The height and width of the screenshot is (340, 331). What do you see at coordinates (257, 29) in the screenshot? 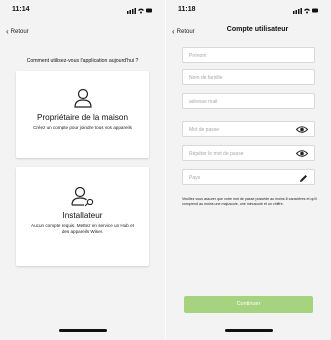
I see `page-title: Compte utilisateur` at bounding box center [257, 29].